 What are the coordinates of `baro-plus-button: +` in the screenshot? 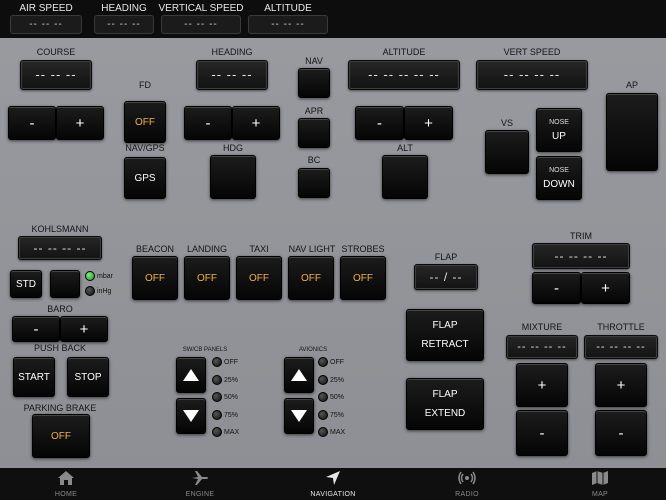 It's located at (84, 329).